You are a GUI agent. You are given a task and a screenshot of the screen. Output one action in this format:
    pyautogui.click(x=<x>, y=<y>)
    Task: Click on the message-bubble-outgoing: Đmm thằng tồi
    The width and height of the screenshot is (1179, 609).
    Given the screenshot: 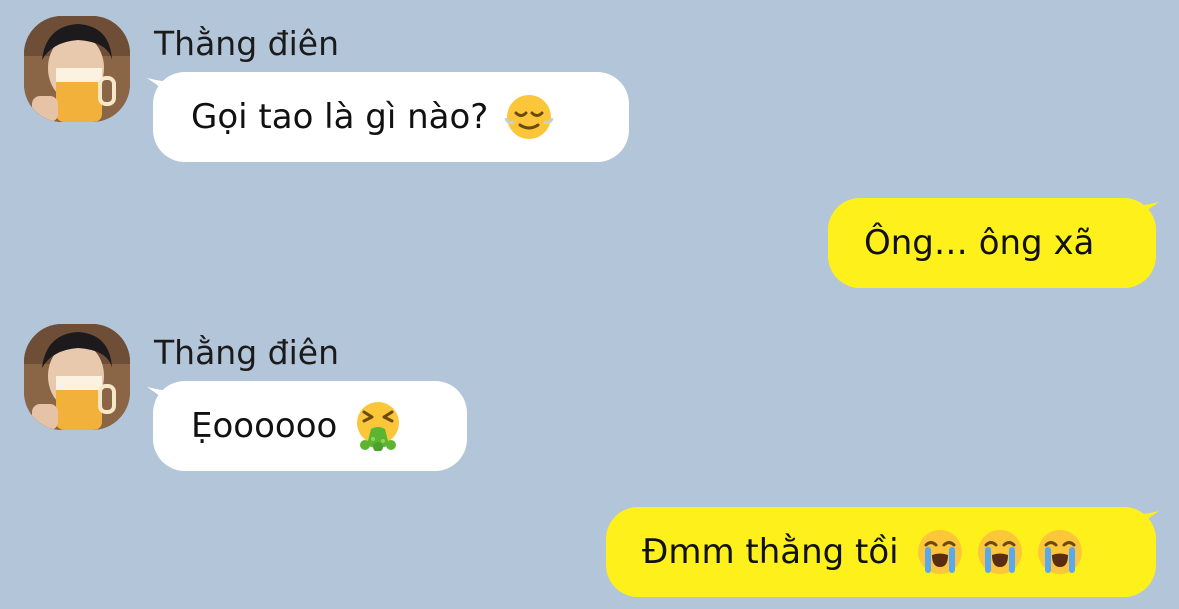 What is the action you would take?
    pyautogui.click(x=881, y=552)
    